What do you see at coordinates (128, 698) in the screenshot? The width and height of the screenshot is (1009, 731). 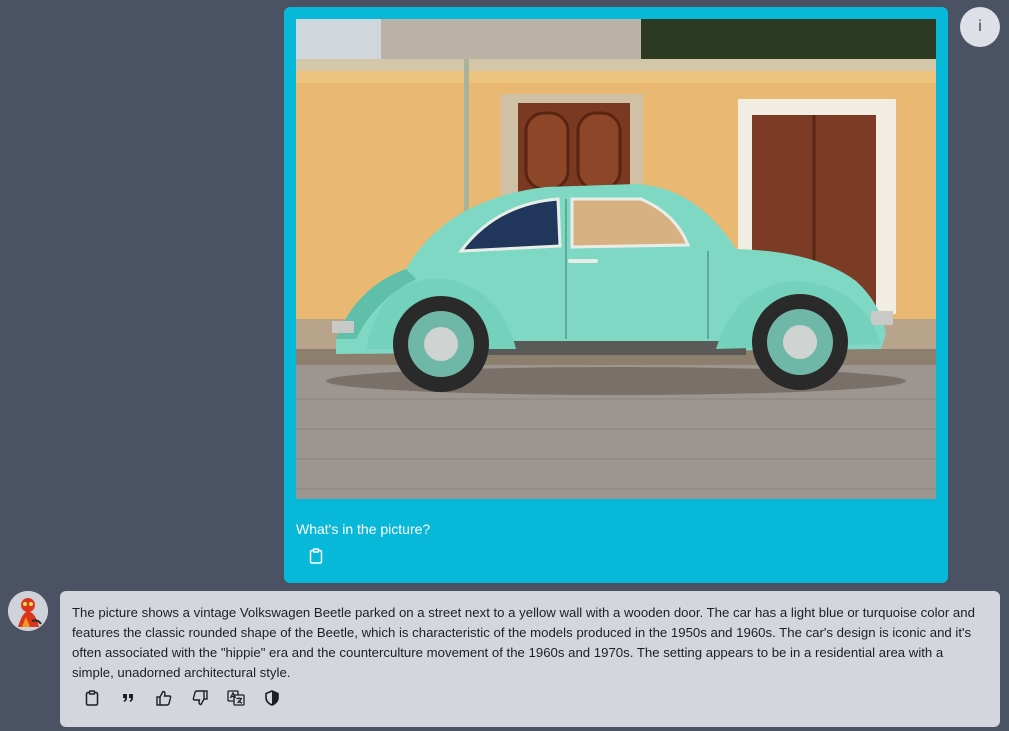 I see `quote-icon` at bounding box center [128, 698].